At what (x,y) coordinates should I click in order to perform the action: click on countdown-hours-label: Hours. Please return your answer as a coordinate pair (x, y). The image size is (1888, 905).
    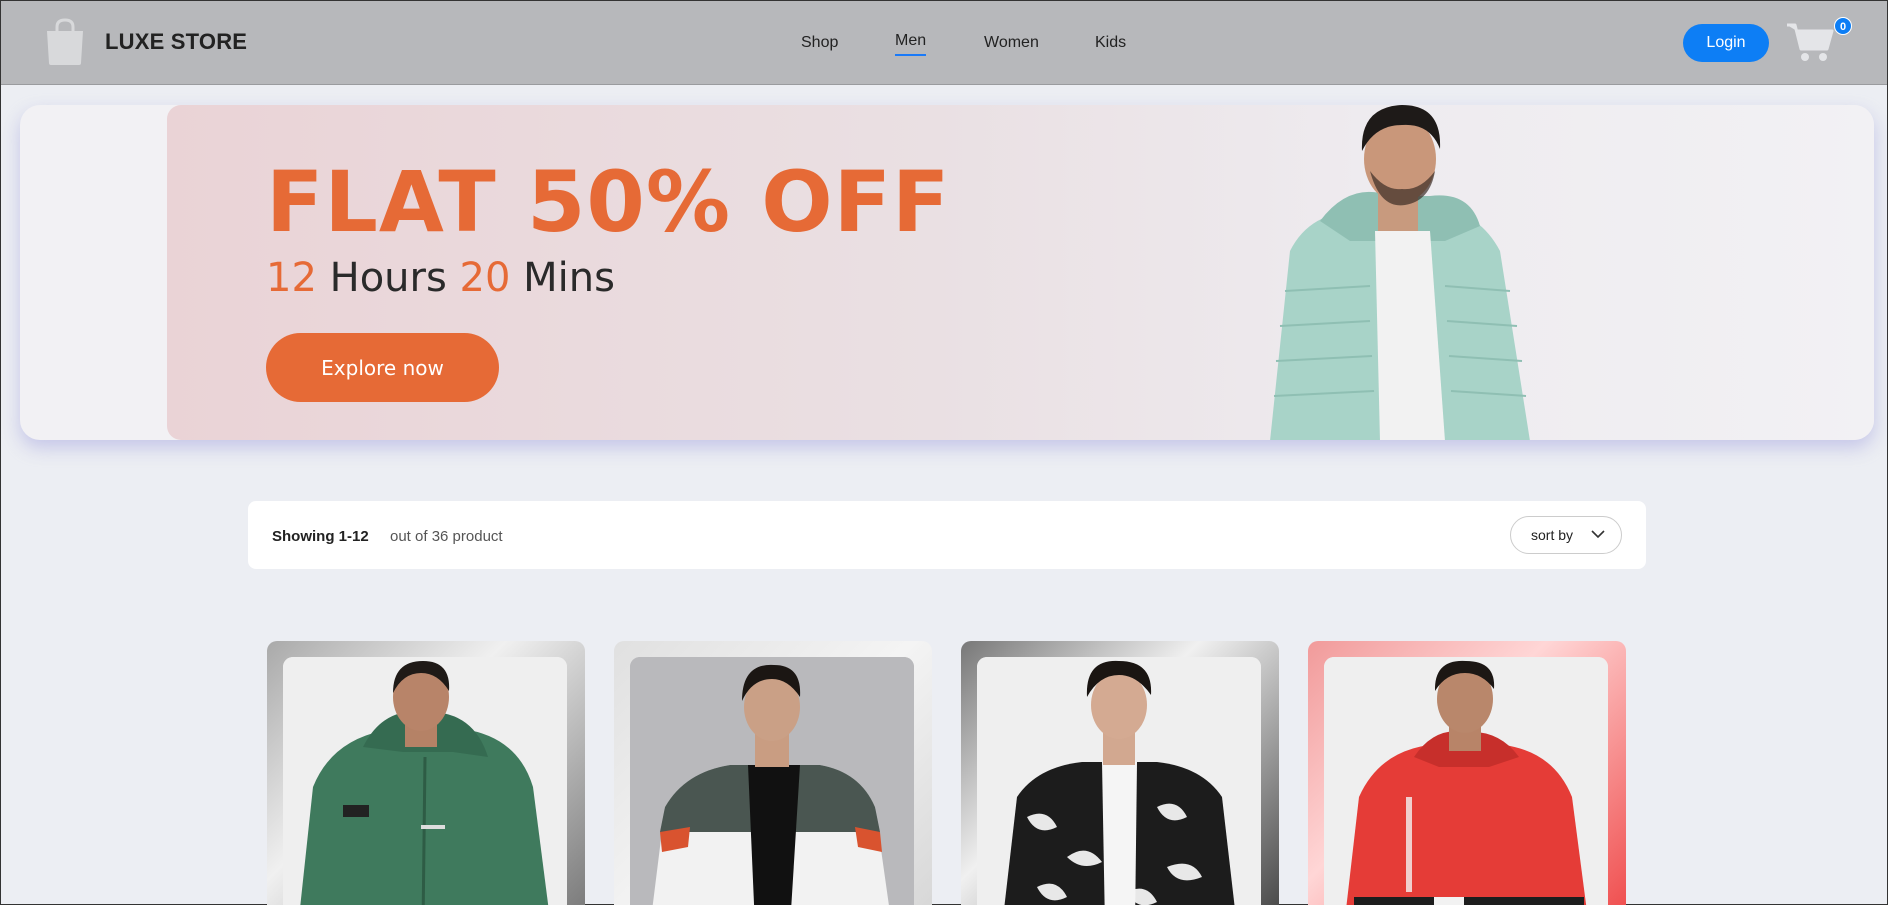
    Looking at the image, I should click on (388, 278).